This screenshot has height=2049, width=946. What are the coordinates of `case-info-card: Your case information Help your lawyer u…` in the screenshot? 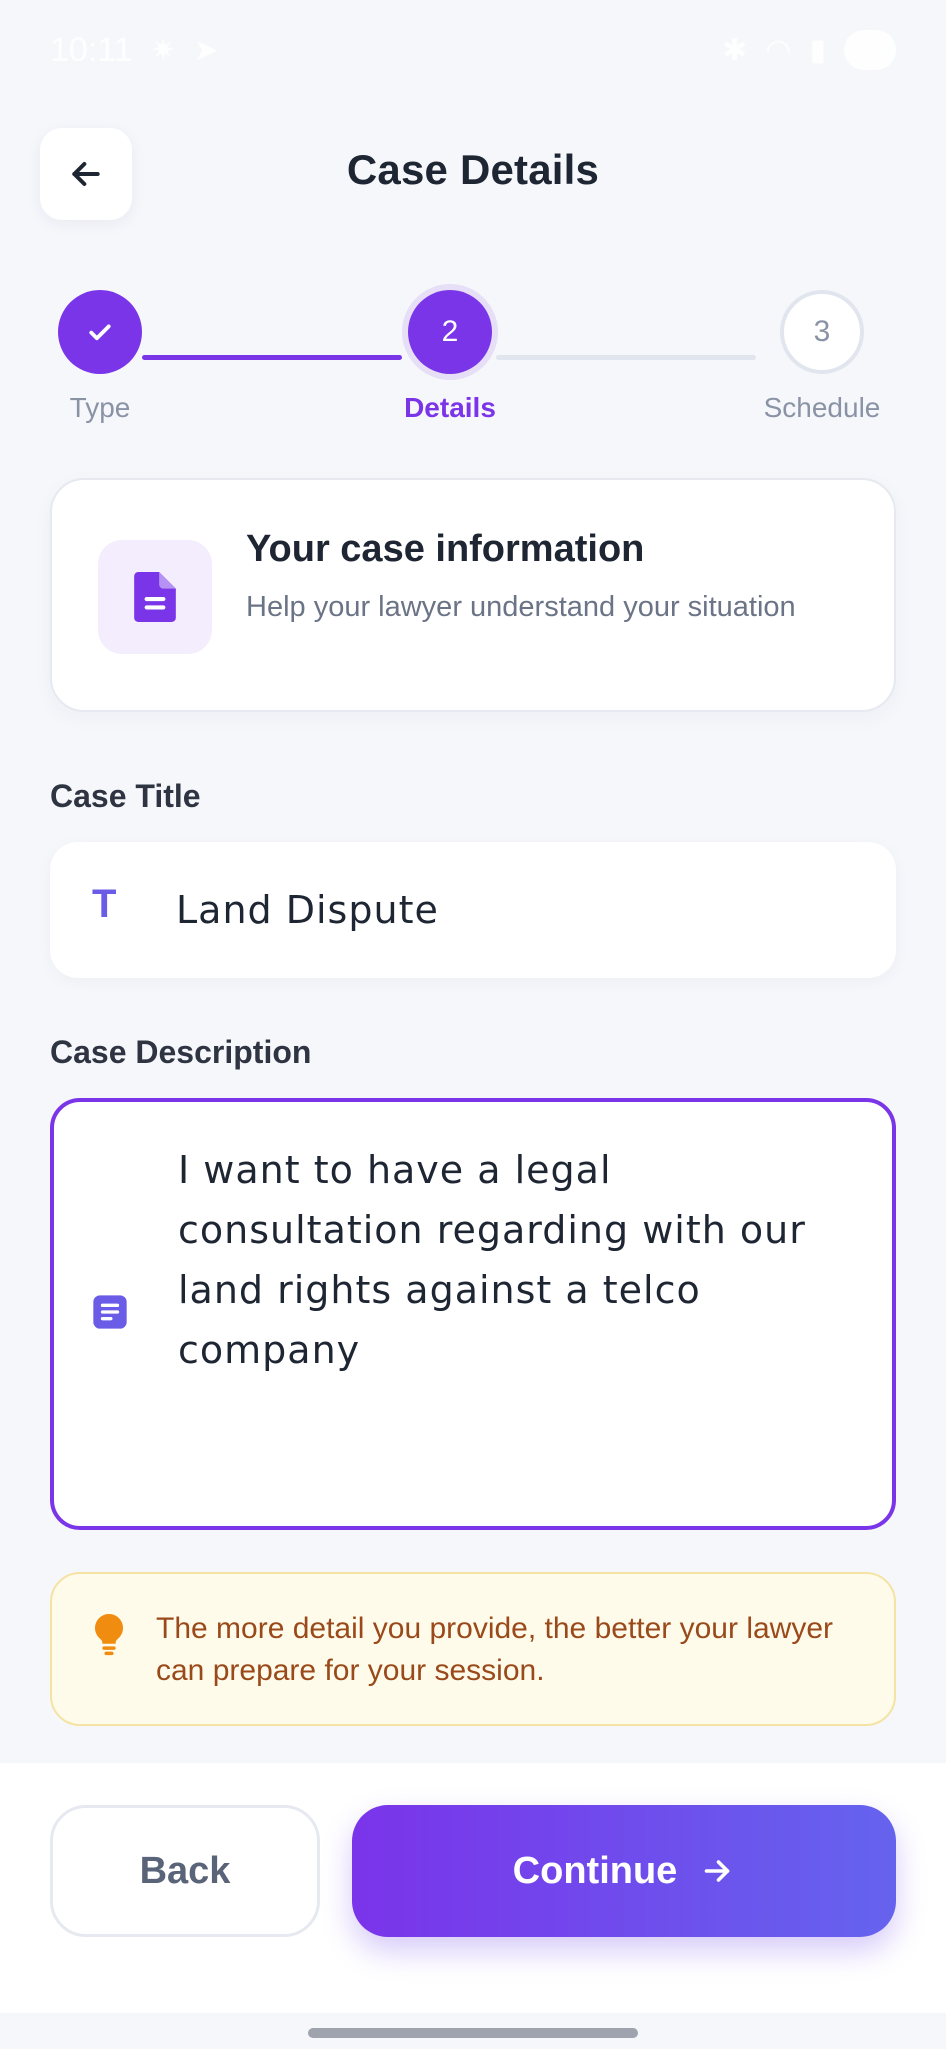 It's located at (473, 595).